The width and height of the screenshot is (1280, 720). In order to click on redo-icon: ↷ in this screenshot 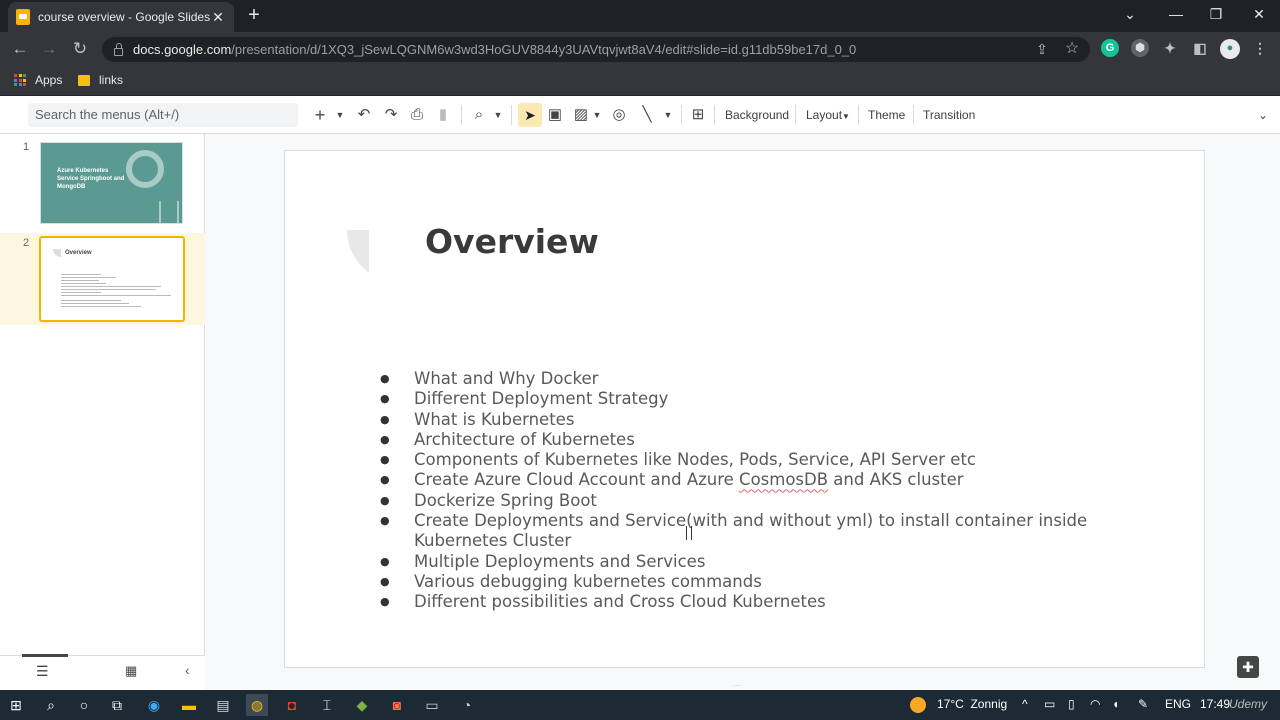, I will do `click(391, 115)`.